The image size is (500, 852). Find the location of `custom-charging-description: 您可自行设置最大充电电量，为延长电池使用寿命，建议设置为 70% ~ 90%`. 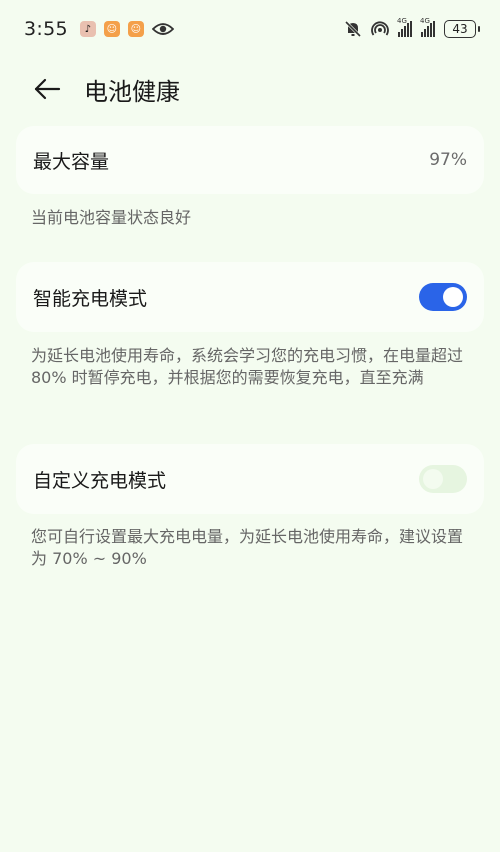

custom-charging-description: 您可自行设置最大充电电量，为延长电池使用寿命，建议设置为 70% ~ 90% is located at coordinates (247, 547).